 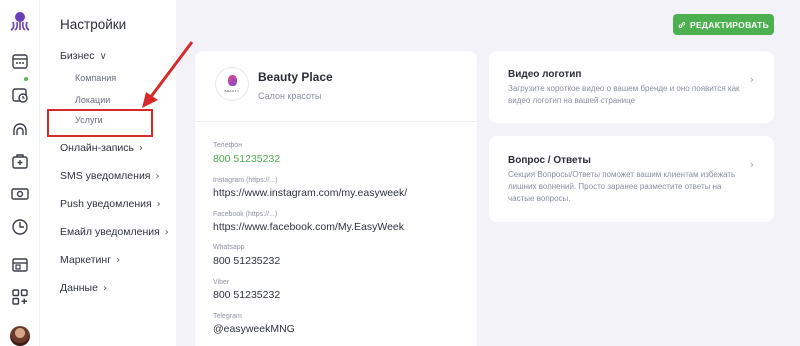 I want to click on active-dot-icon, so click(x=26, y=79).